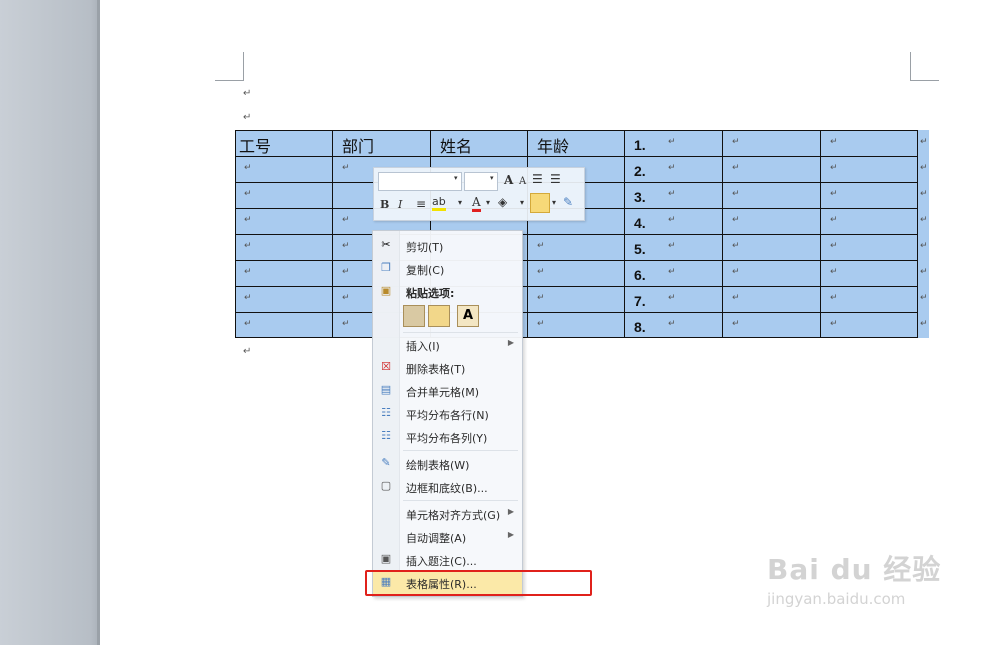 This screenshot has width=1000, height=645. Describe the element at coordinates (553, 145) in the screenshot. I see `header-cell-age: 年龄` at that location.